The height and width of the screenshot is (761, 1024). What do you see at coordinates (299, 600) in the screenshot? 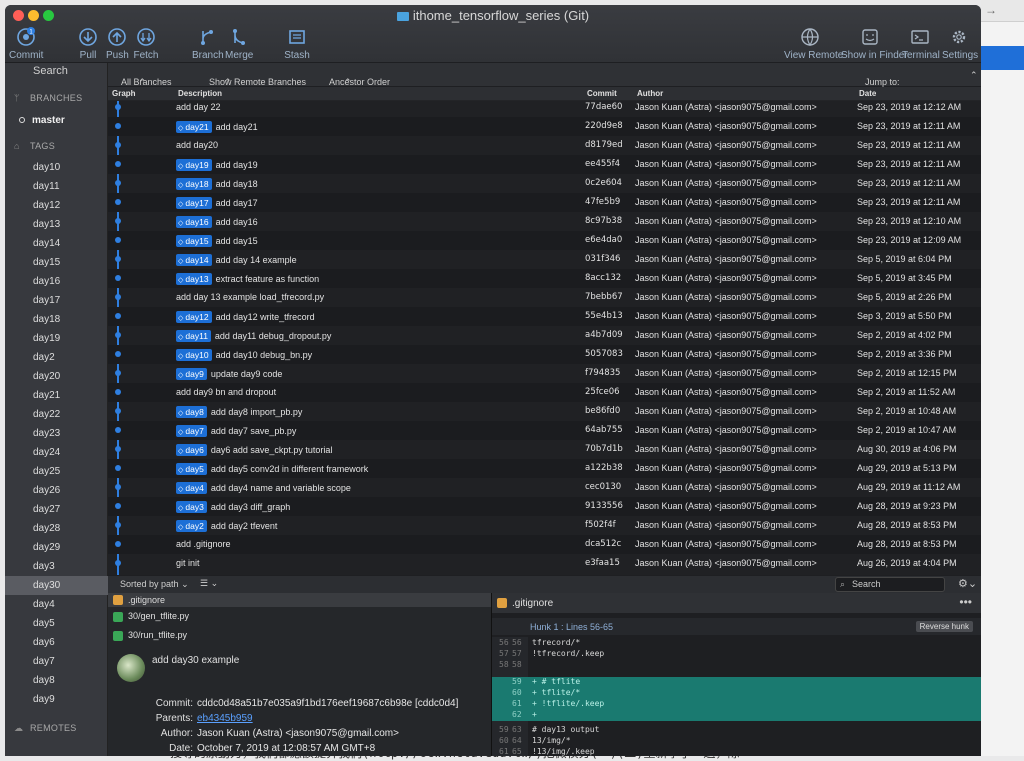
I see `file-list-header: .gitignore` at bounding box center [299, 600].